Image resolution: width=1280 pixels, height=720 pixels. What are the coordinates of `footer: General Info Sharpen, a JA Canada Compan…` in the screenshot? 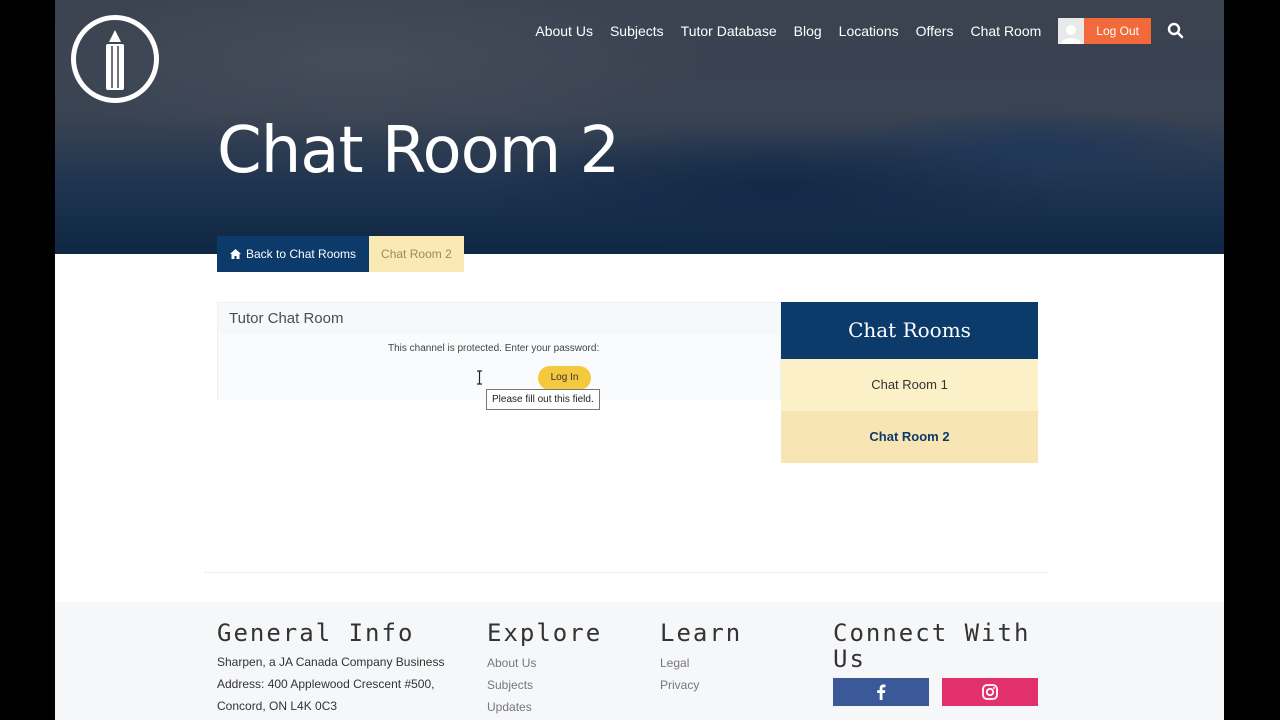 It's located at (639, 661).